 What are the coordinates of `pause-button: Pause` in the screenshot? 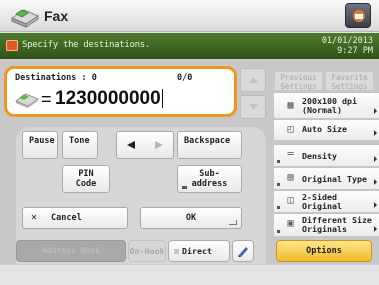 It's located at (40, 145).